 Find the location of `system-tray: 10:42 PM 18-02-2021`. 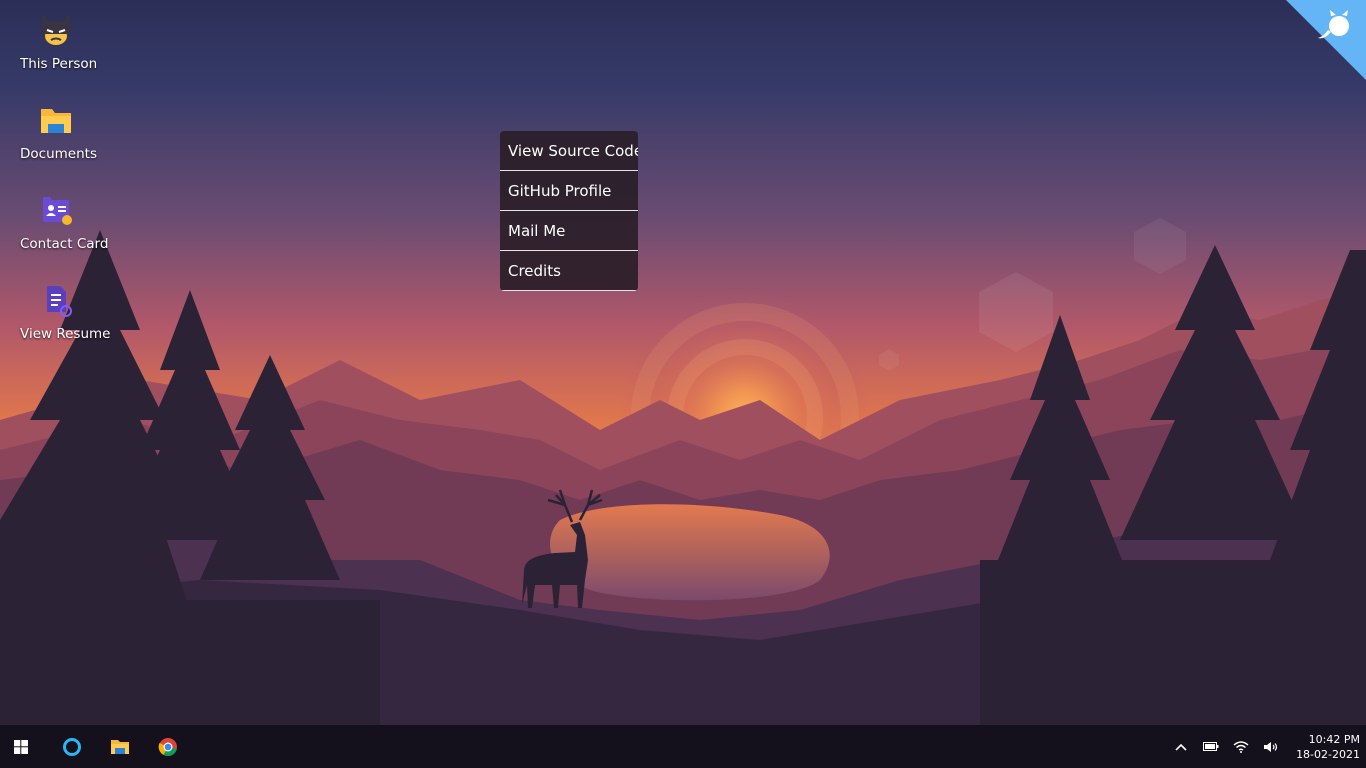

system-tray: 10:42 PM 18-02-2021 is located at coordinates (1266, 746).